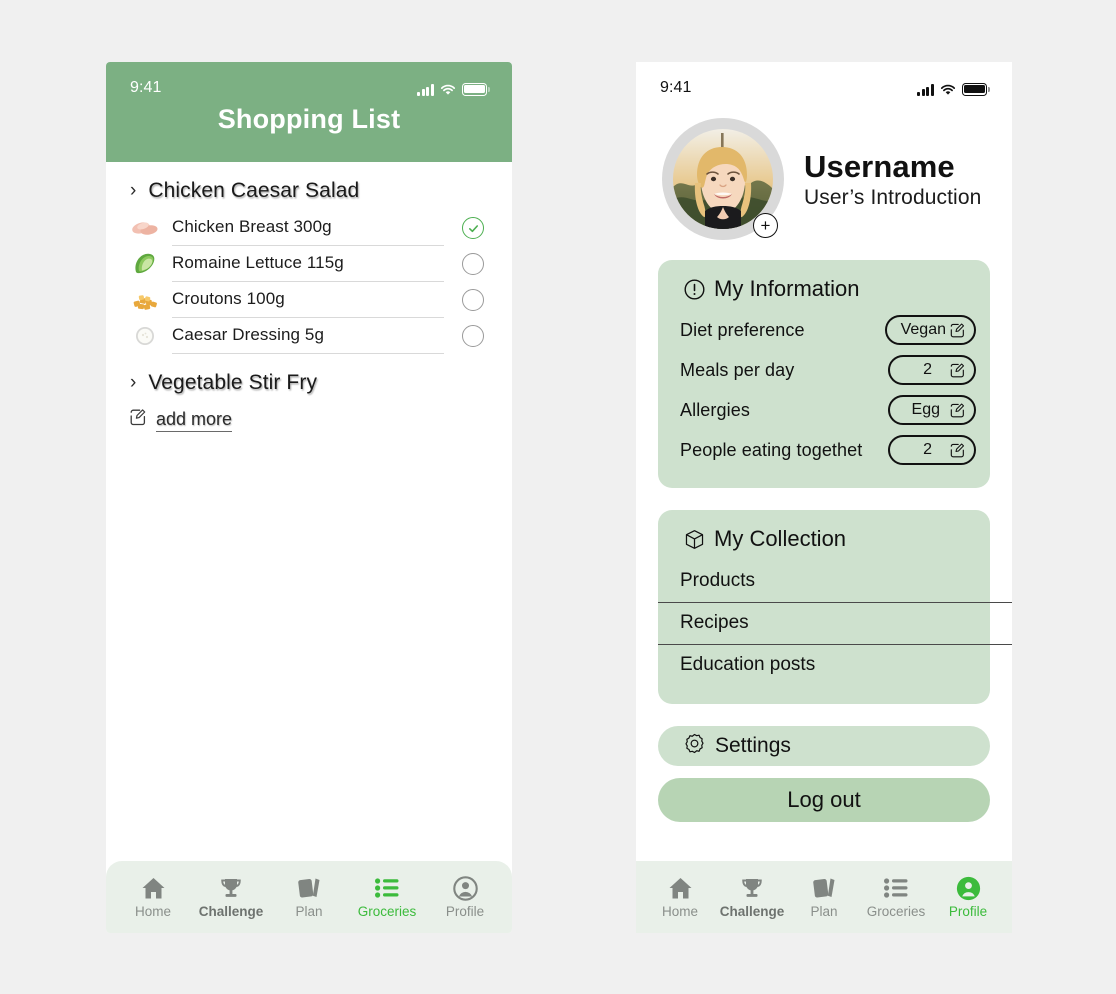  I want to click on pill-value: Egg, so click(925, 409).